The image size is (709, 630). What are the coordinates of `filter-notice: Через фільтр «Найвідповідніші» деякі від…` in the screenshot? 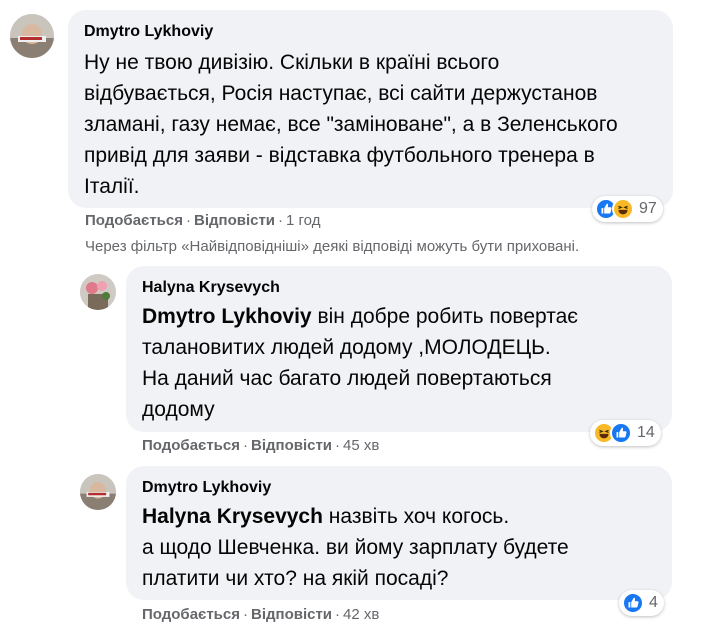 It's located at (332, 246).